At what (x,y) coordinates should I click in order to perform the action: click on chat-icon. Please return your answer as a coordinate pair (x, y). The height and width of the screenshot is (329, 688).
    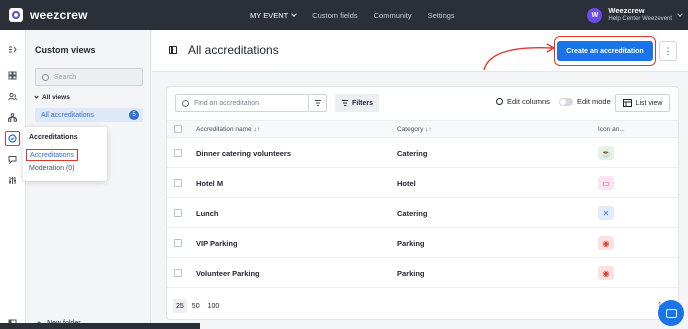
    Looking at the image, I should click on (671, 313).